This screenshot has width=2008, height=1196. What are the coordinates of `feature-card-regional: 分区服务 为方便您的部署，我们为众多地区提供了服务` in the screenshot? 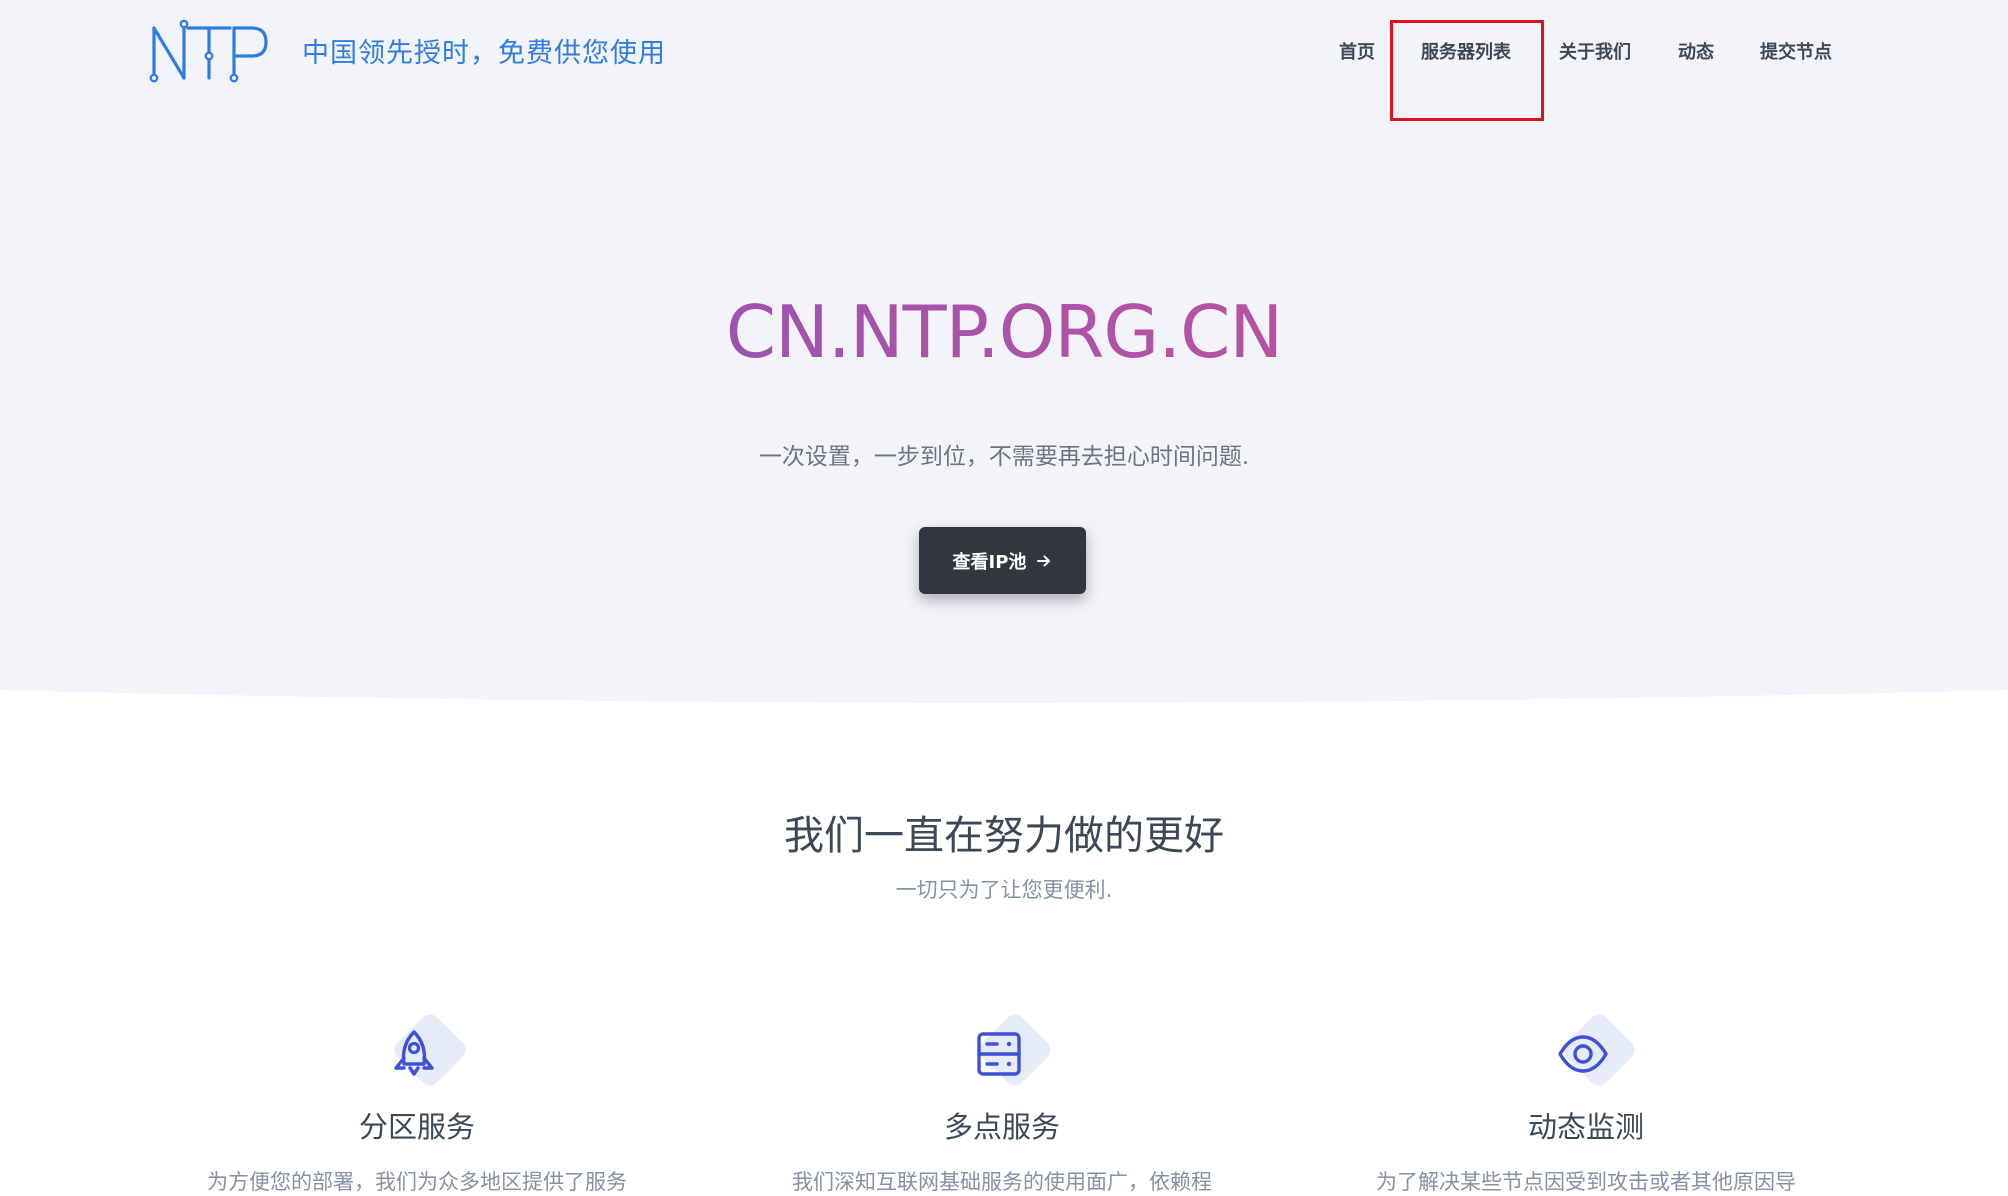 It's located at (417, 1103).